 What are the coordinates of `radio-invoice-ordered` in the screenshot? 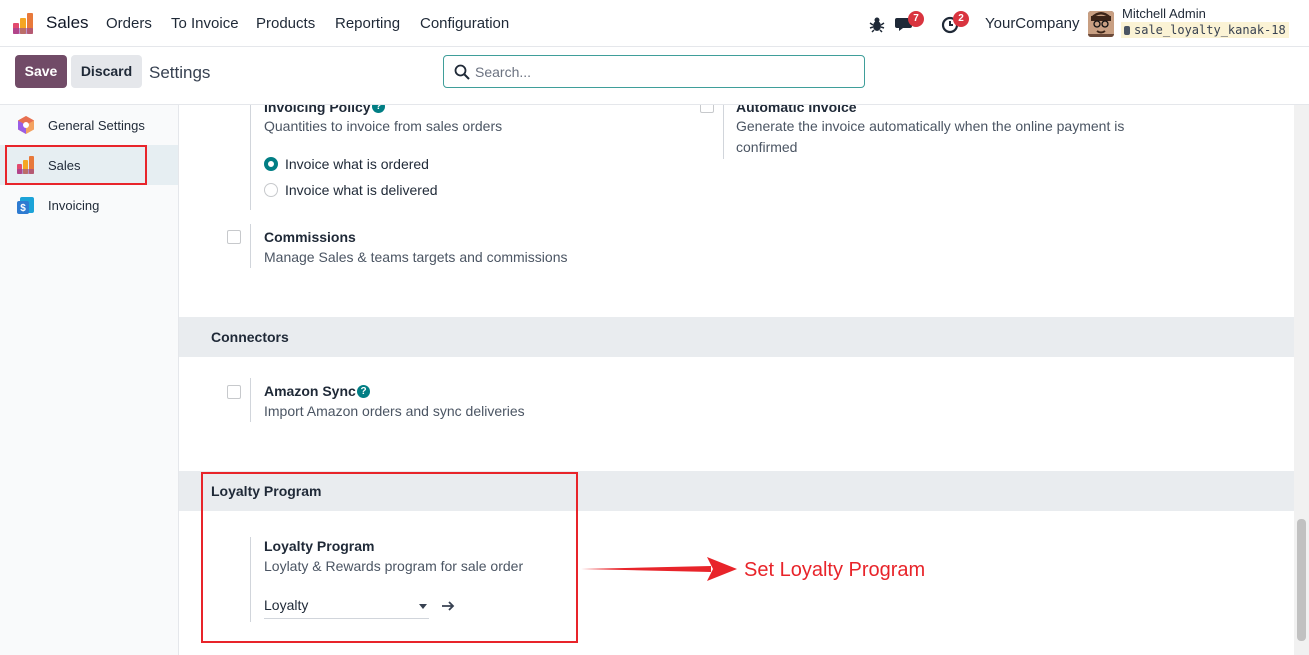 It's located at (271, 164).